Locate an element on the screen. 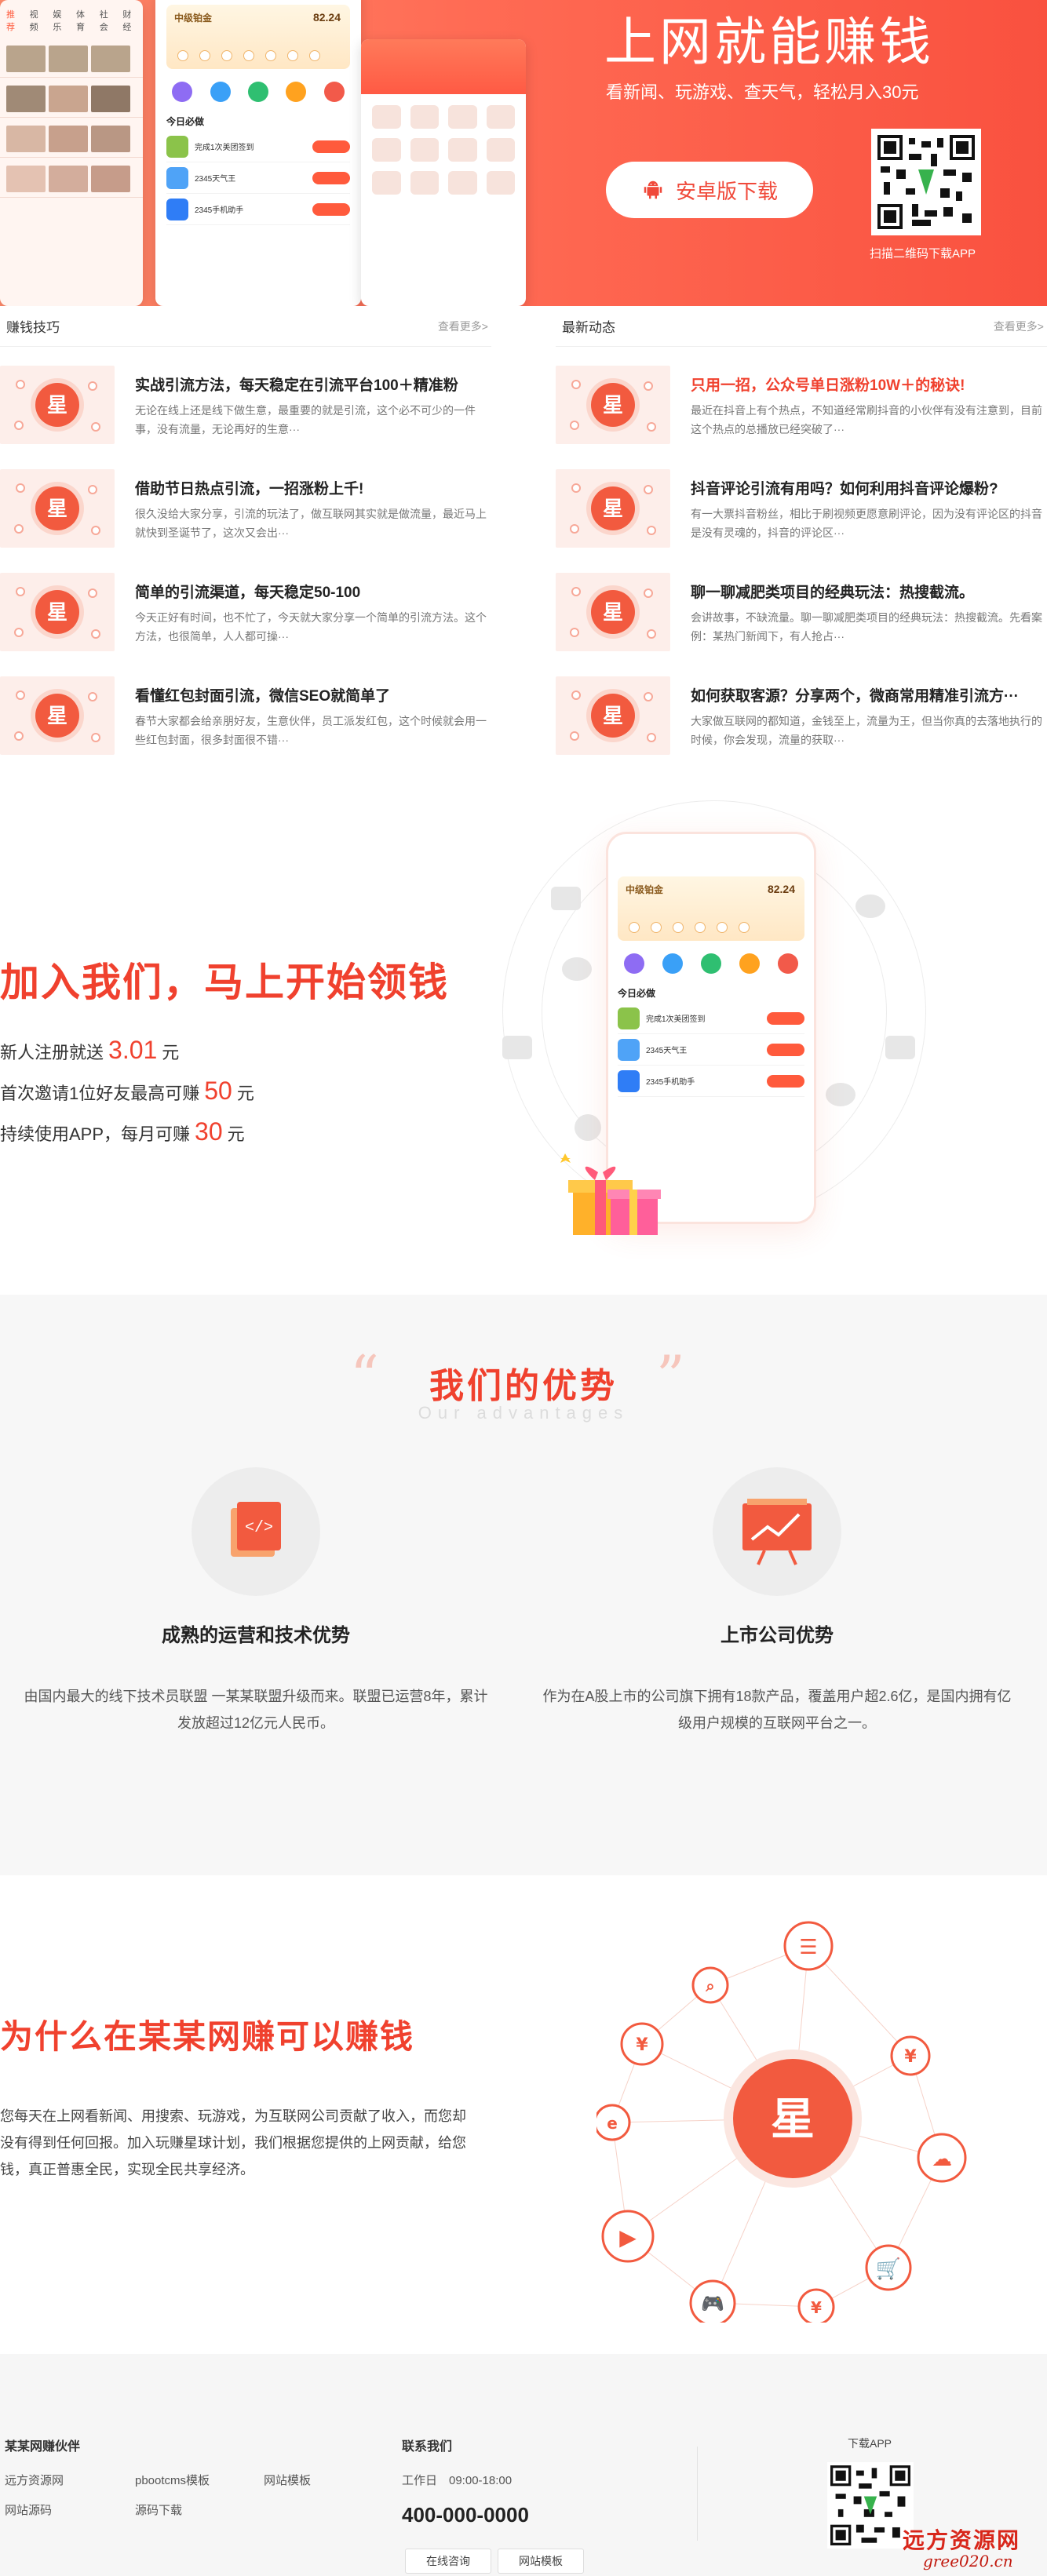 This screenshot has height=2576, width=1047. footer-link: pbootcms模板 is located at coordinates (172, 2480).